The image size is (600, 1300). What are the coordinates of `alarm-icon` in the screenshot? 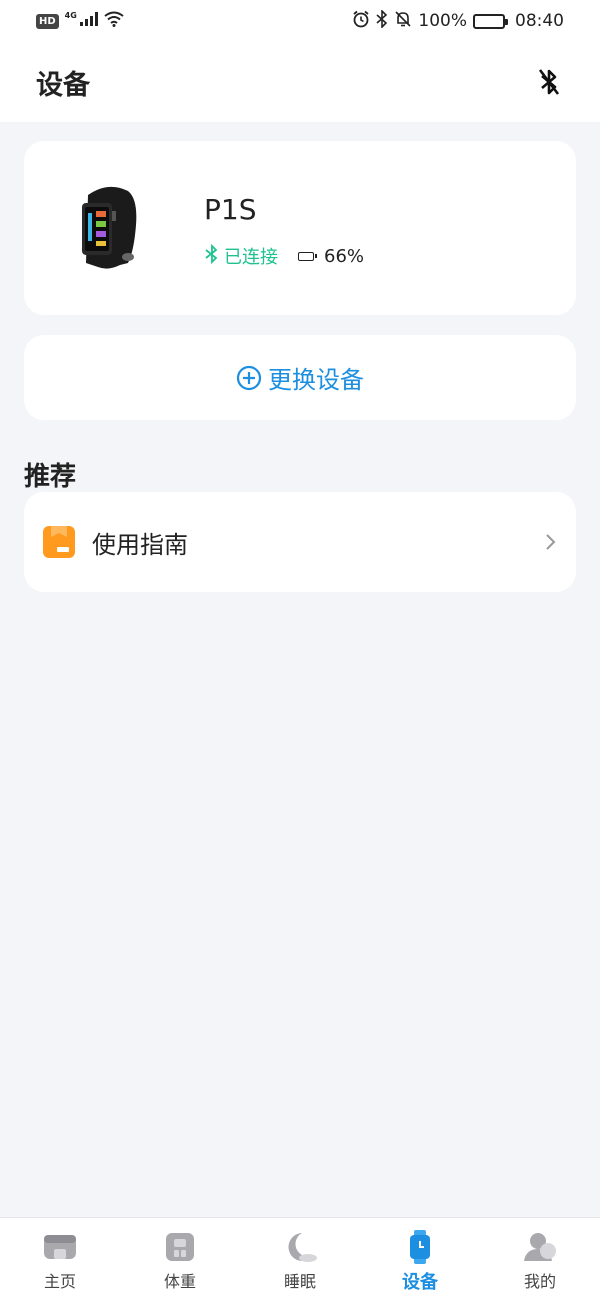 It's located at (361, 21).